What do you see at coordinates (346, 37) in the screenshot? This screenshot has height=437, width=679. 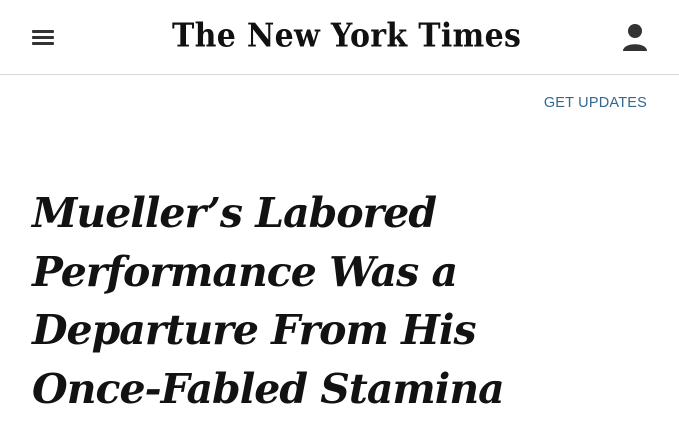 I see `nyt-masthead-logo: The New York Times` at bounding box center [346, 37].